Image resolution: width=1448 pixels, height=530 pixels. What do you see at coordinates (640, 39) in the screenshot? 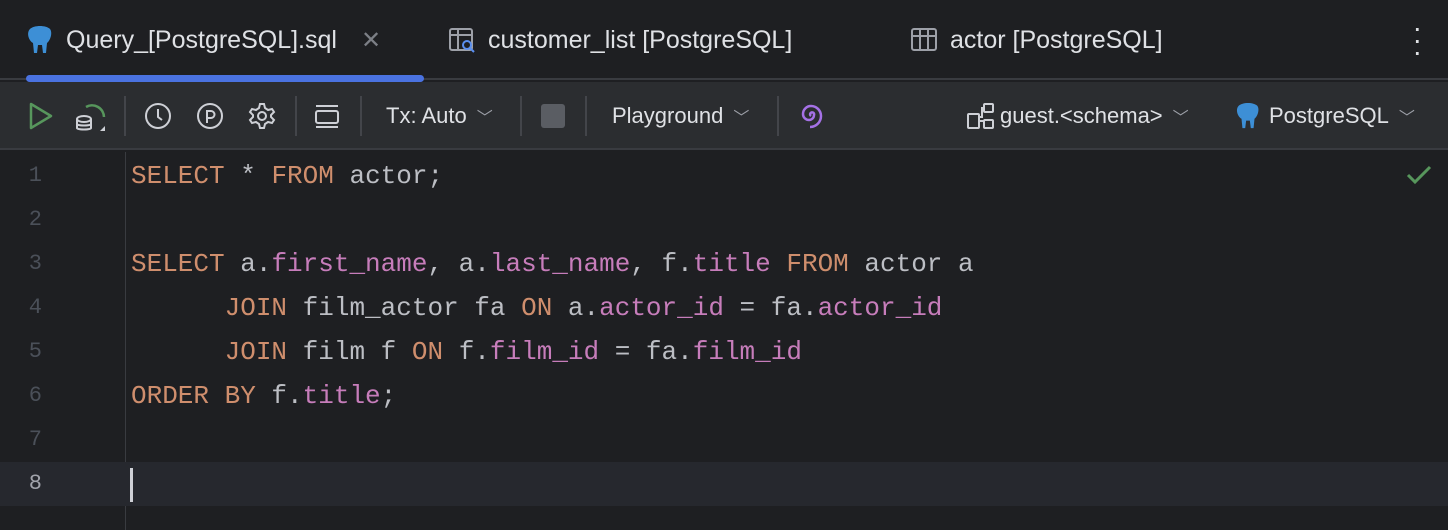
I see `tab-label: customer_list [PostgreSQL]` at bounding box center [640, 39].